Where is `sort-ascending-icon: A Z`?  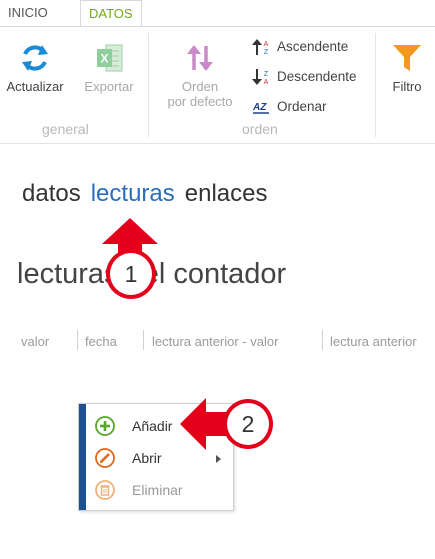
sort-ascending-icon: A Z is located at coordinates (260, 47).